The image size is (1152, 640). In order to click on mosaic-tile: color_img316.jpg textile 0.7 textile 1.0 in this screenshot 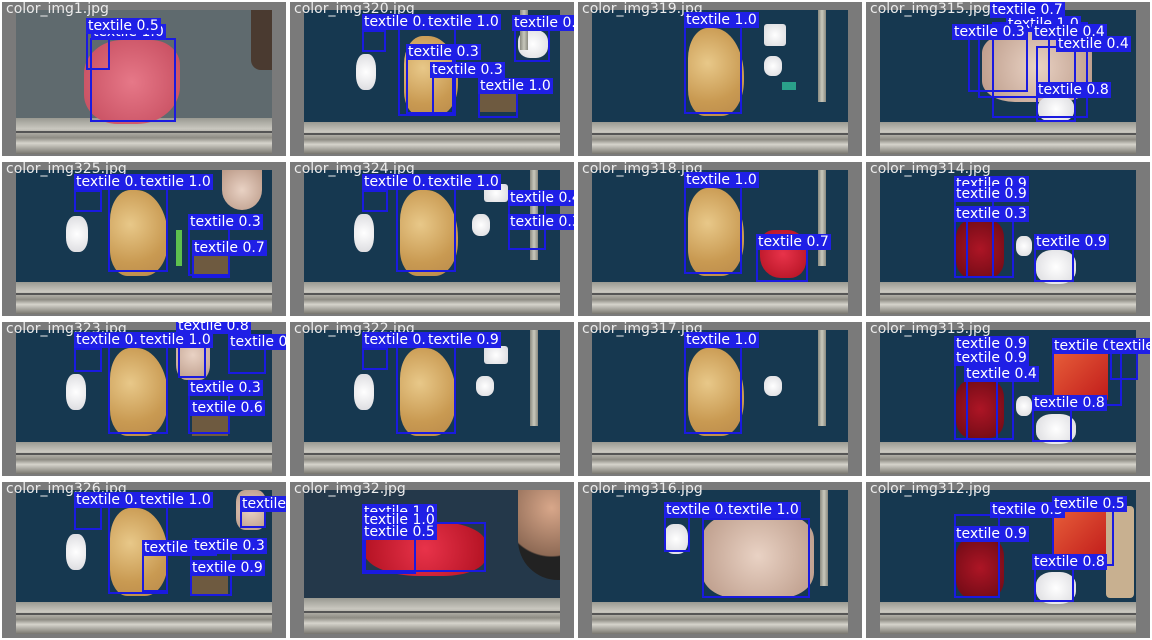, I will do `click(720, 560)`.